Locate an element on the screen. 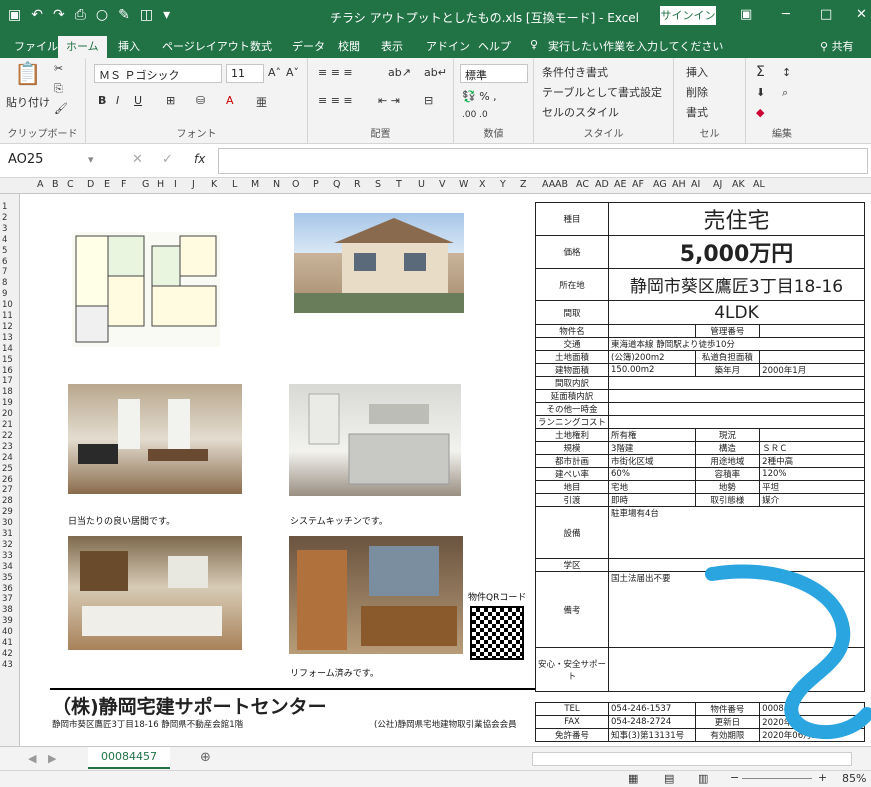 The height and width of the screenshot is (787, 871). undo-icon: ↶ is located at coordinates (37, 15).